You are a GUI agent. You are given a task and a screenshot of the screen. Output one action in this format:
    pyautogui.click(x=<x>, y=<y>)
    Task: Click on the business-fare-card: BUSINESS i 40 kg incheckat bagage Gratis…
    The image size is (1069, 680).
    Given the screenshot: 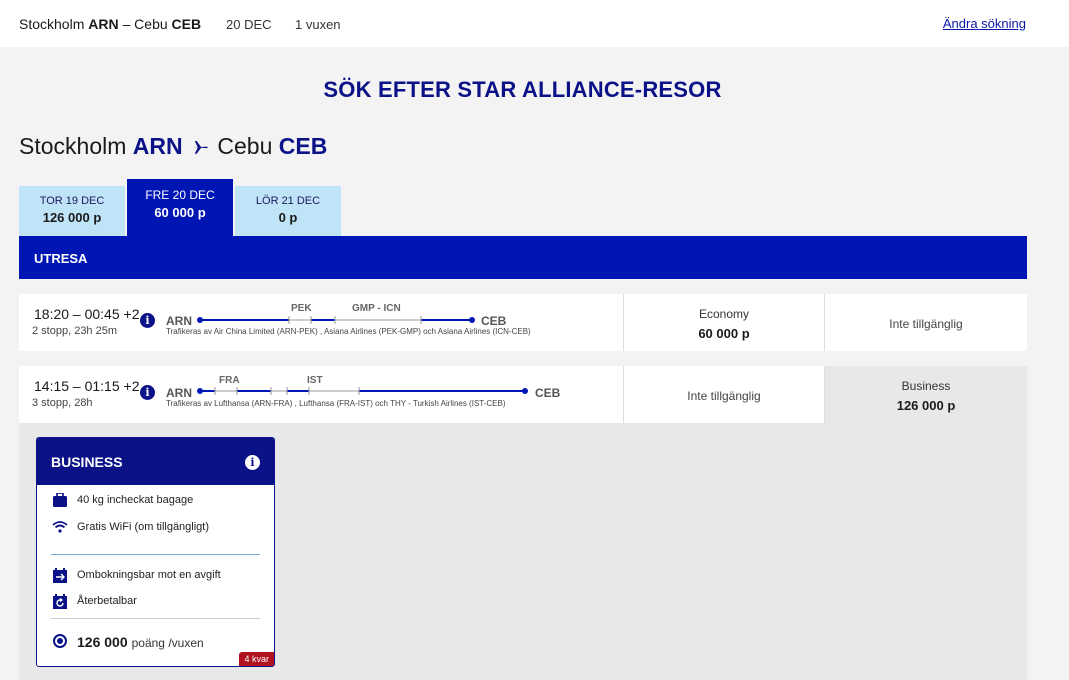 What is the action you would take?
    pyautogui.click(x=155, y=552)
    